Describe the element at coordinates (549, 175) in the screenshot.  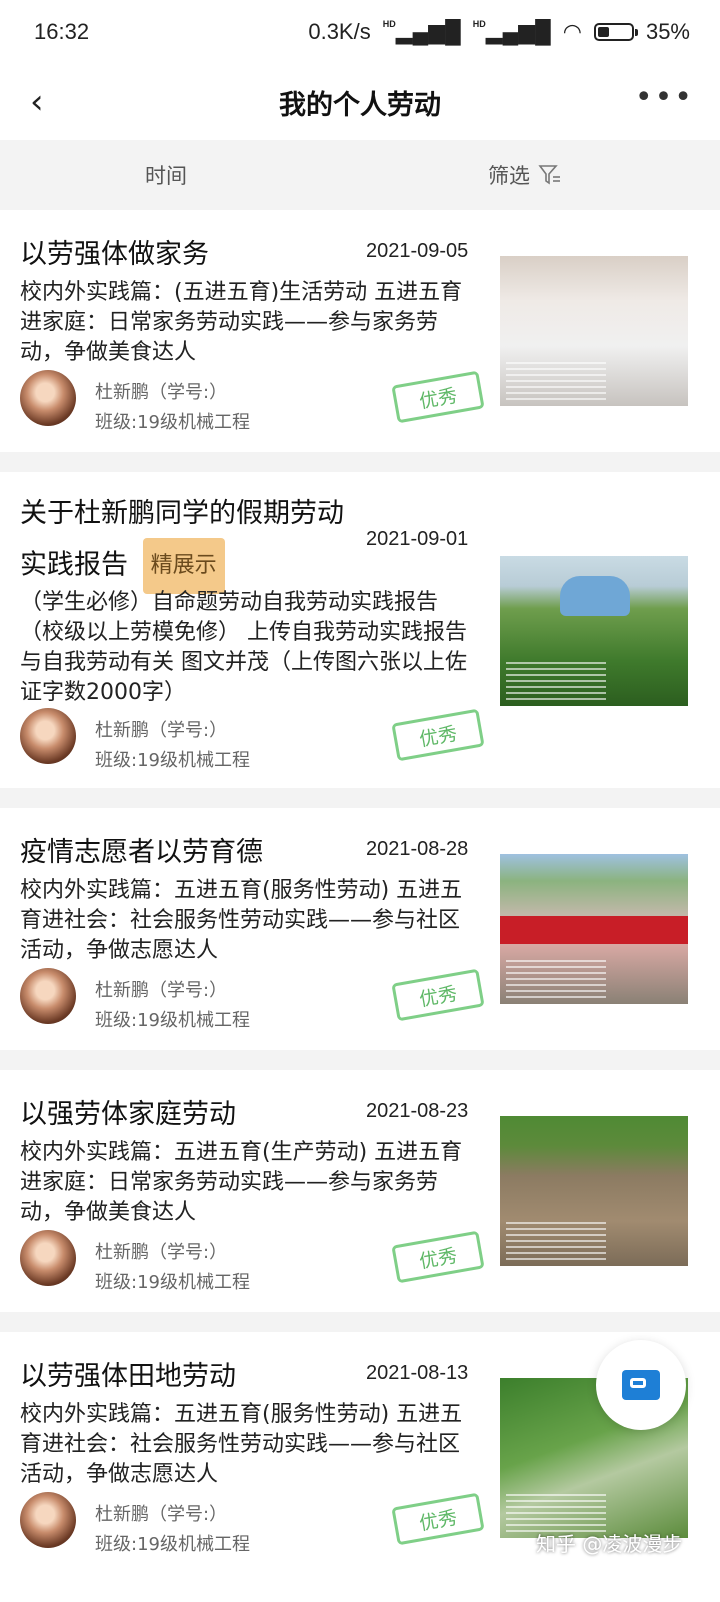
I see `filter-icon` at that location.